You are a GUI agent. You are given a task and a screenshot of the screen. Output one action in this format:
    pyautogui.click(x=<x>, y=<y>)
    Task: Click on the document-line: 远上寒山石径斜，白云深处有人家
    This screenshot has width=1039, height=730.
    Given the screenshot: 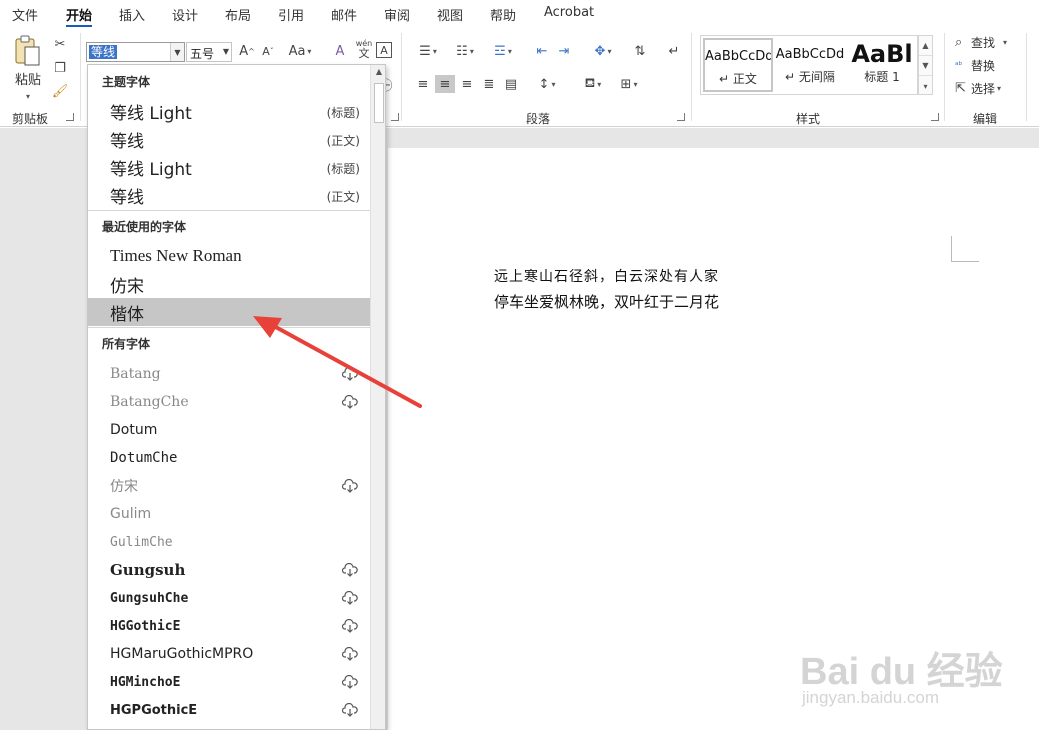 What is the action you would take?
    pyautogui.click(x=606, y=276)
    